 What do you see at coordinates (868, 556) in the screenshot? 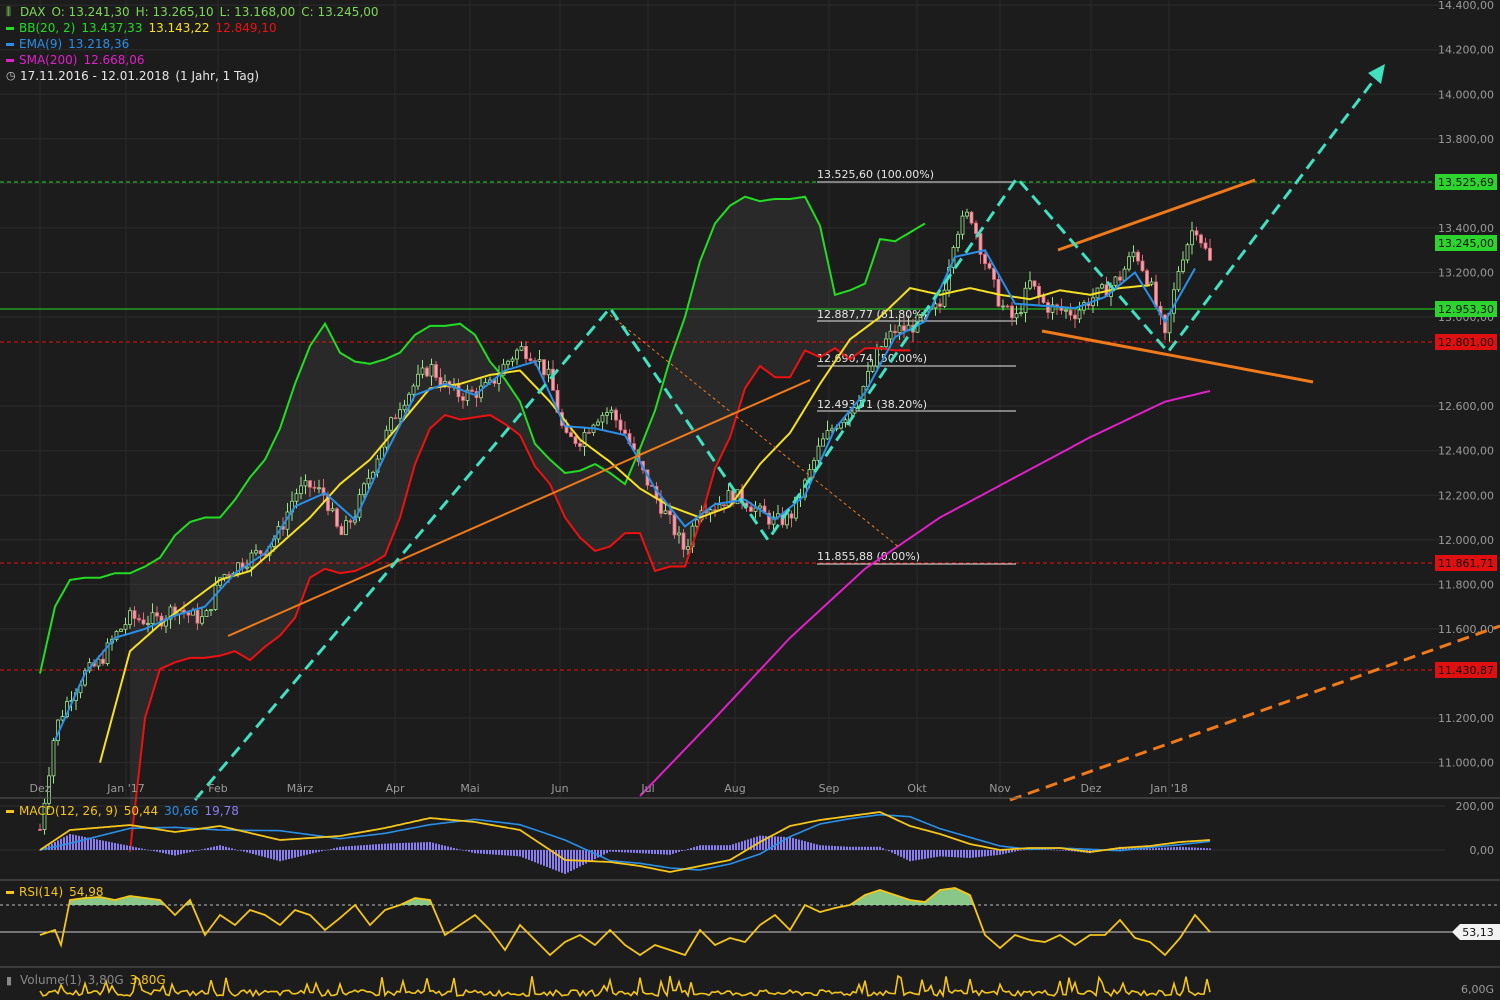
I see `fib-label-0: 11.855,88 (0.00%)` at bounding box center [868, 556].